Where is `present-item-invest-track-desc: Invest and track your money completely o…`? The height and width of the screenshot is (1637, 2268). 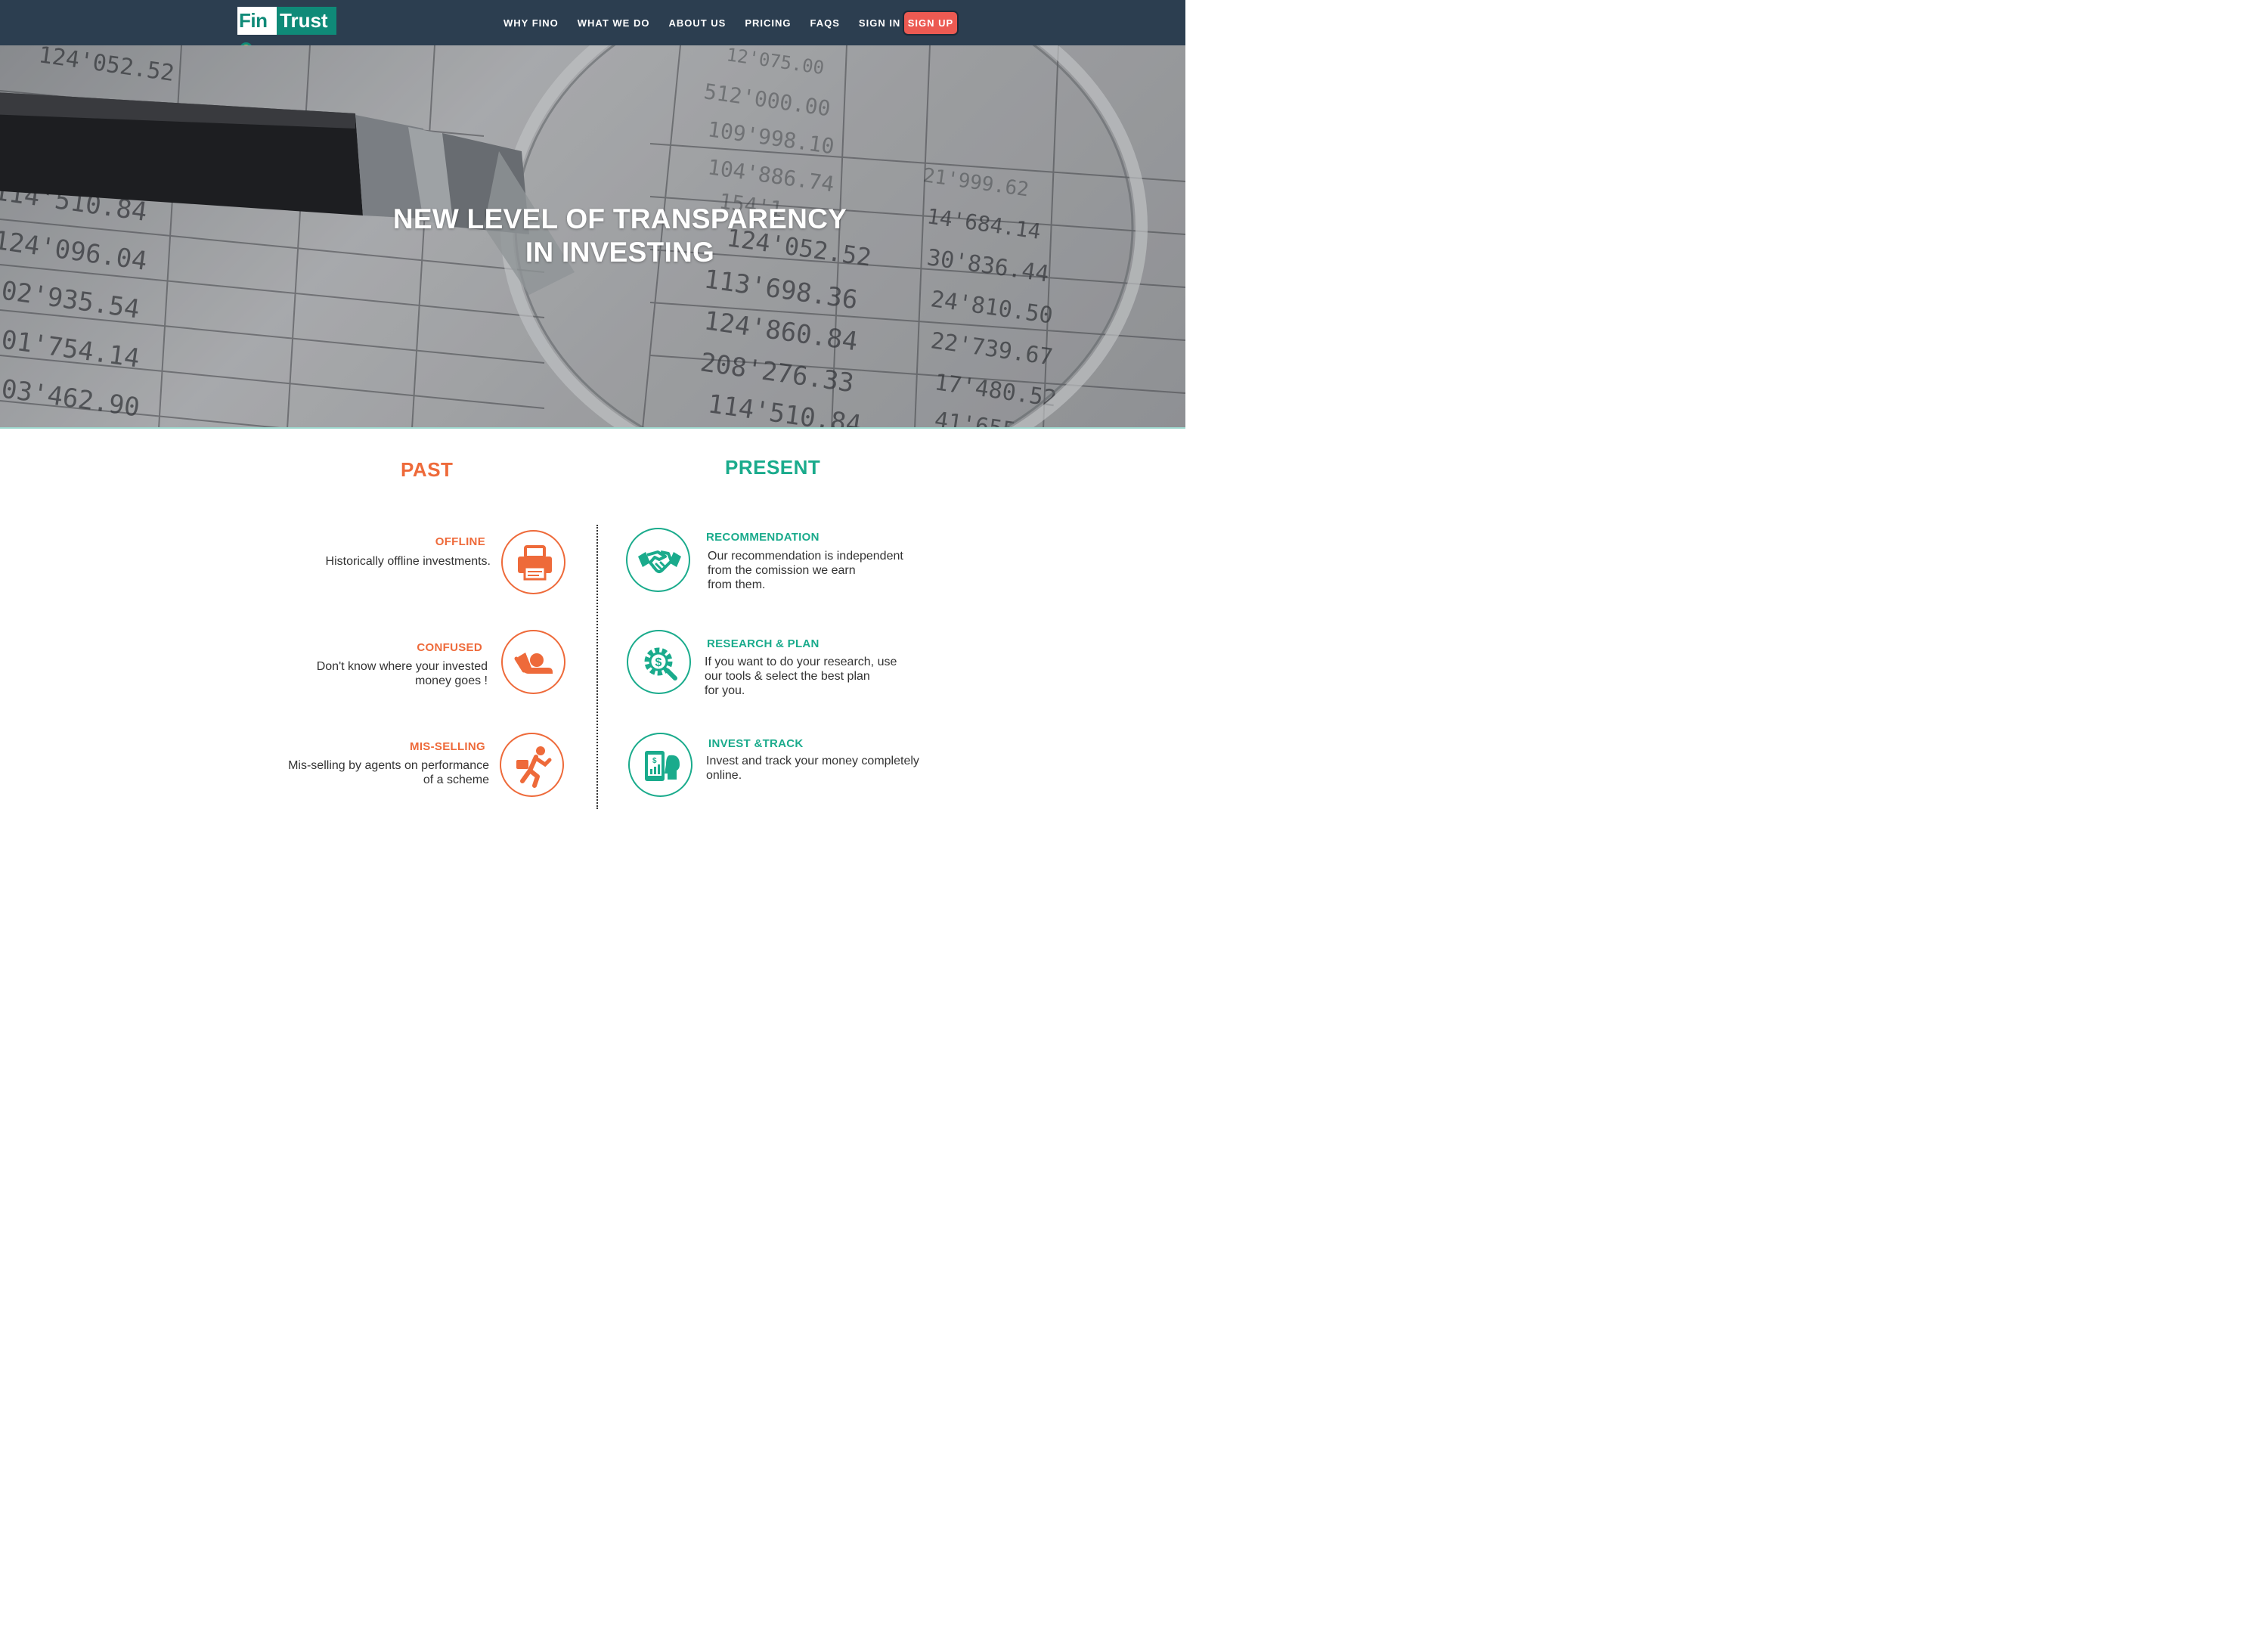
present-item-invest-track-desc: Invest and track your money completely o… is located at coordinates (812, 768).